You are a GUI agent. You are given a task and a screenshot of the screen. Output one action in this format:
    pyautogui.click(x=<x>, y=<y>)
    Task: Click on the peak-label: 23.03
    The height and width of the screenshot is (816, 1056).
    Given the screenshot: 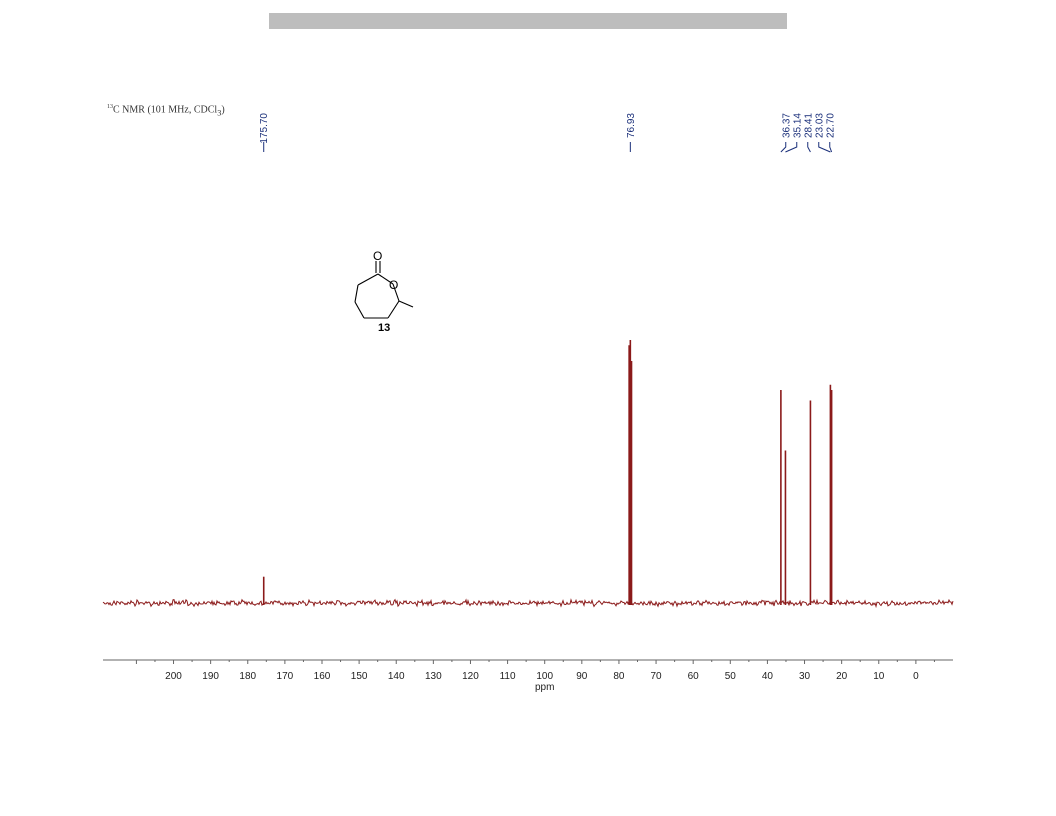 What is the action you would take?
    pyautogui.click(x=819, y=125)
    